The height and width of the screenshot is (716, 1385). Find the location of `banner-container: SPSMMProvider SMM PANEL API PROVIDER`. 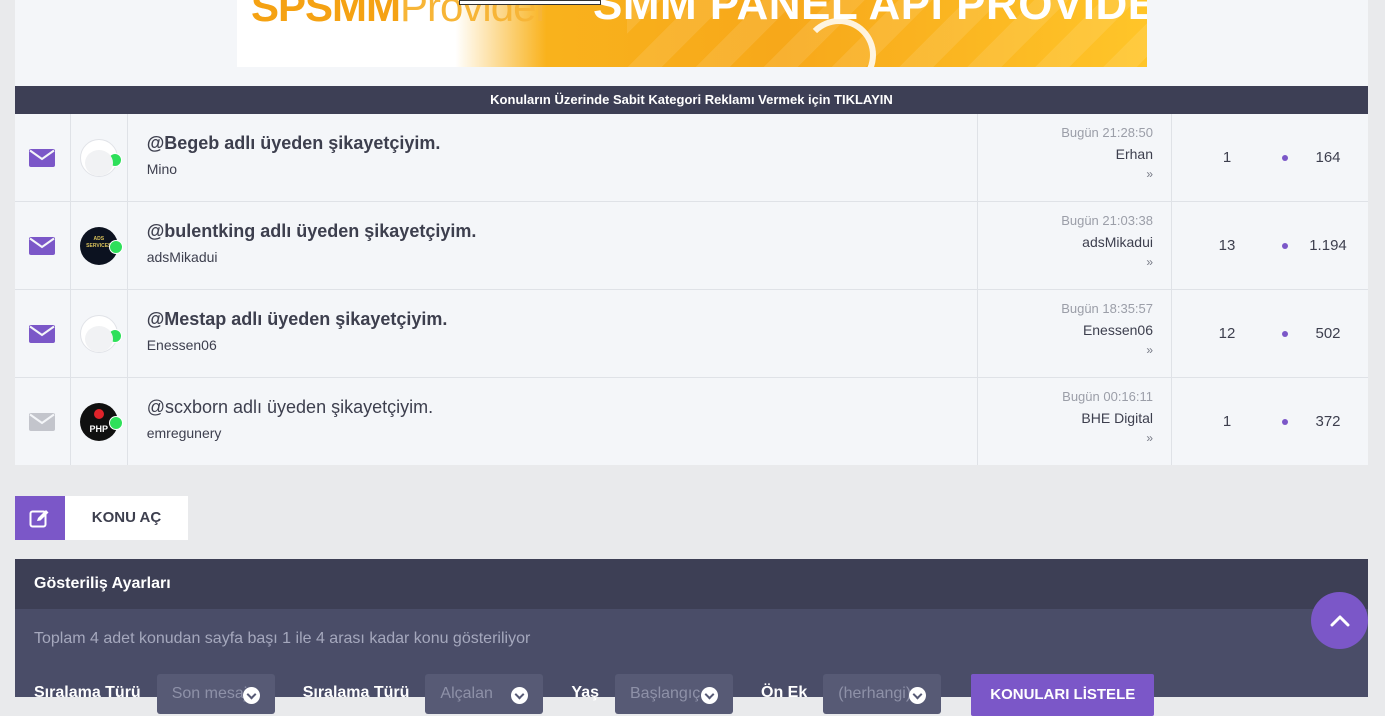

banner-container: SPSMMProvider SMM PANEL API PROVIDER is located at coordinates (691, 43).